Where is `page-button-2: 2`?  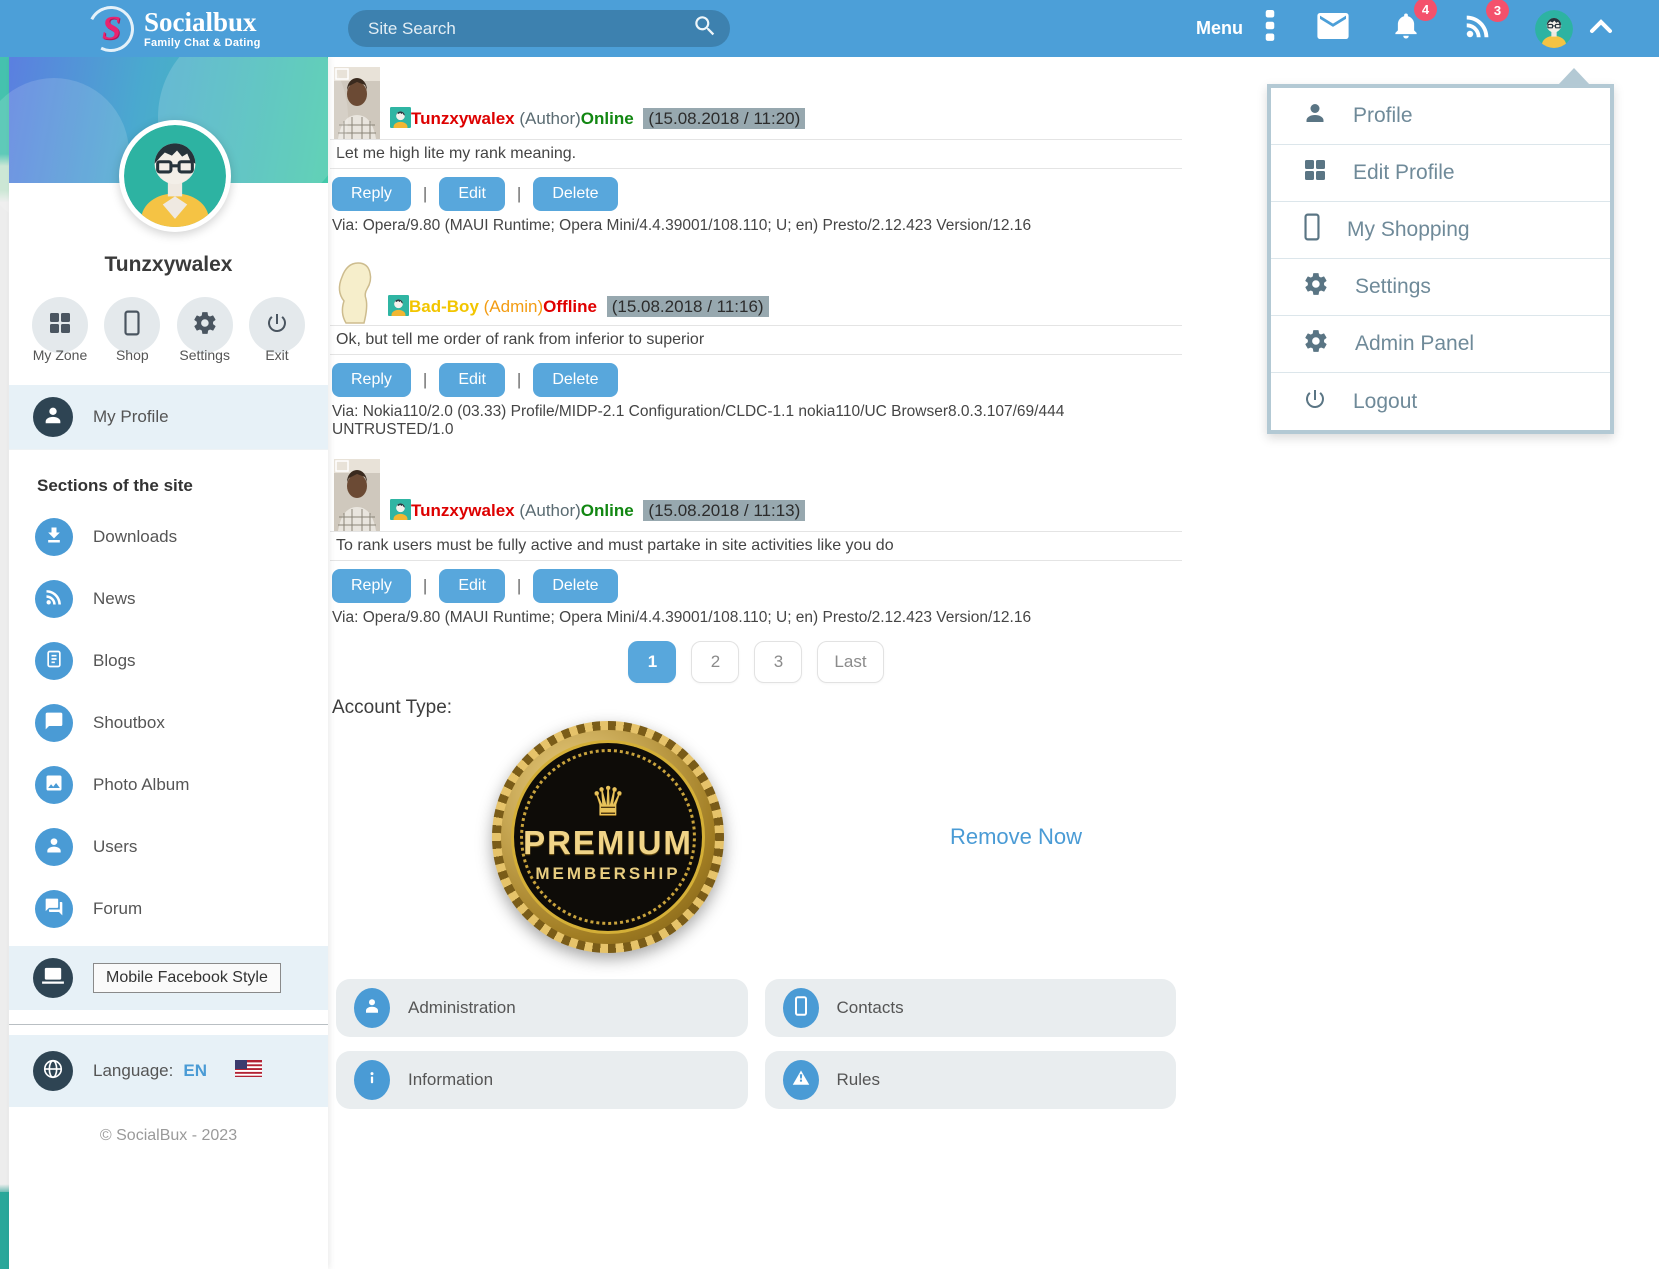 page-button-2: 2 is located at coordinates (715, 662).